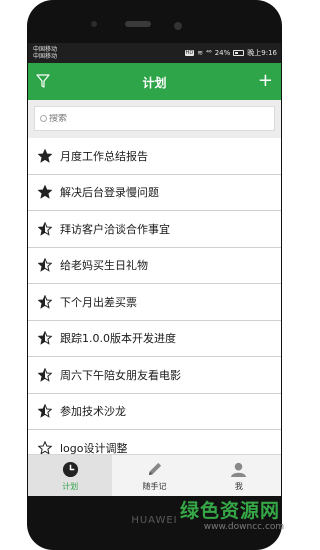 The image size is (320, 550). What do you see at coordinates (120, 375) in the screenshot?
I see `plan-title: 周六下午陪女朋友看电影` at bounding box center [120, 375].